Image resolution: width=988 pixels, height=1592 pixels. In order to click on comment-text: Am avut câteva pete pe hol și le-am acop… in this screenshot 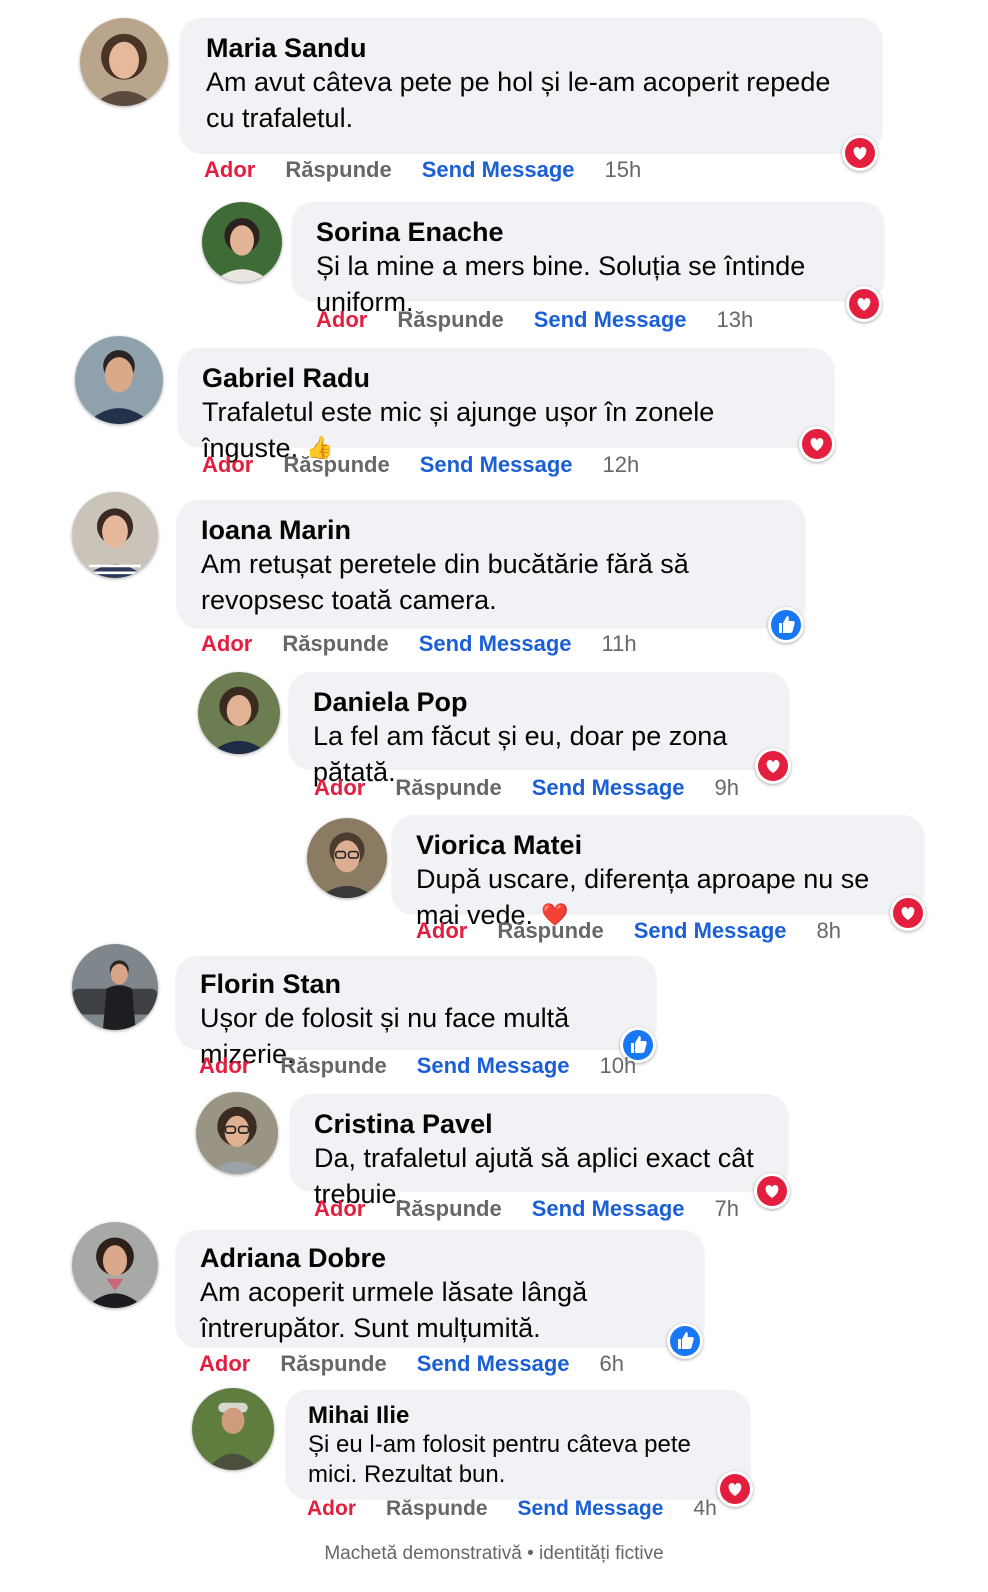, I will do `click(518, 100)`.